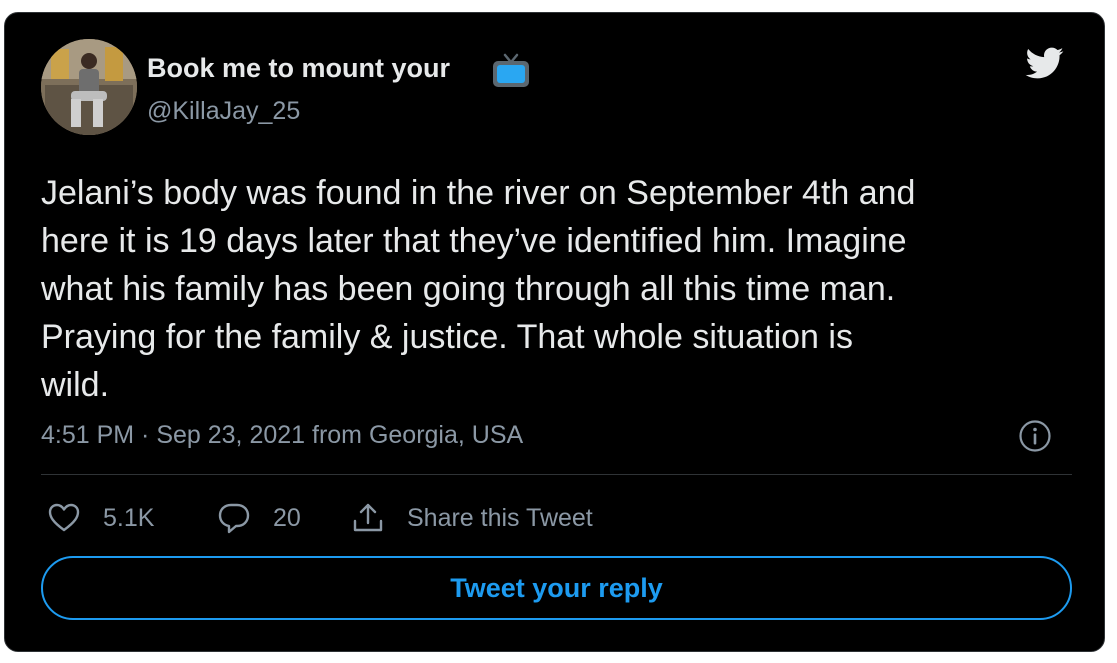 The height and width of the screenshot is (663, 1117). I want to click on reply-bubble-icon, so click(234, 518).